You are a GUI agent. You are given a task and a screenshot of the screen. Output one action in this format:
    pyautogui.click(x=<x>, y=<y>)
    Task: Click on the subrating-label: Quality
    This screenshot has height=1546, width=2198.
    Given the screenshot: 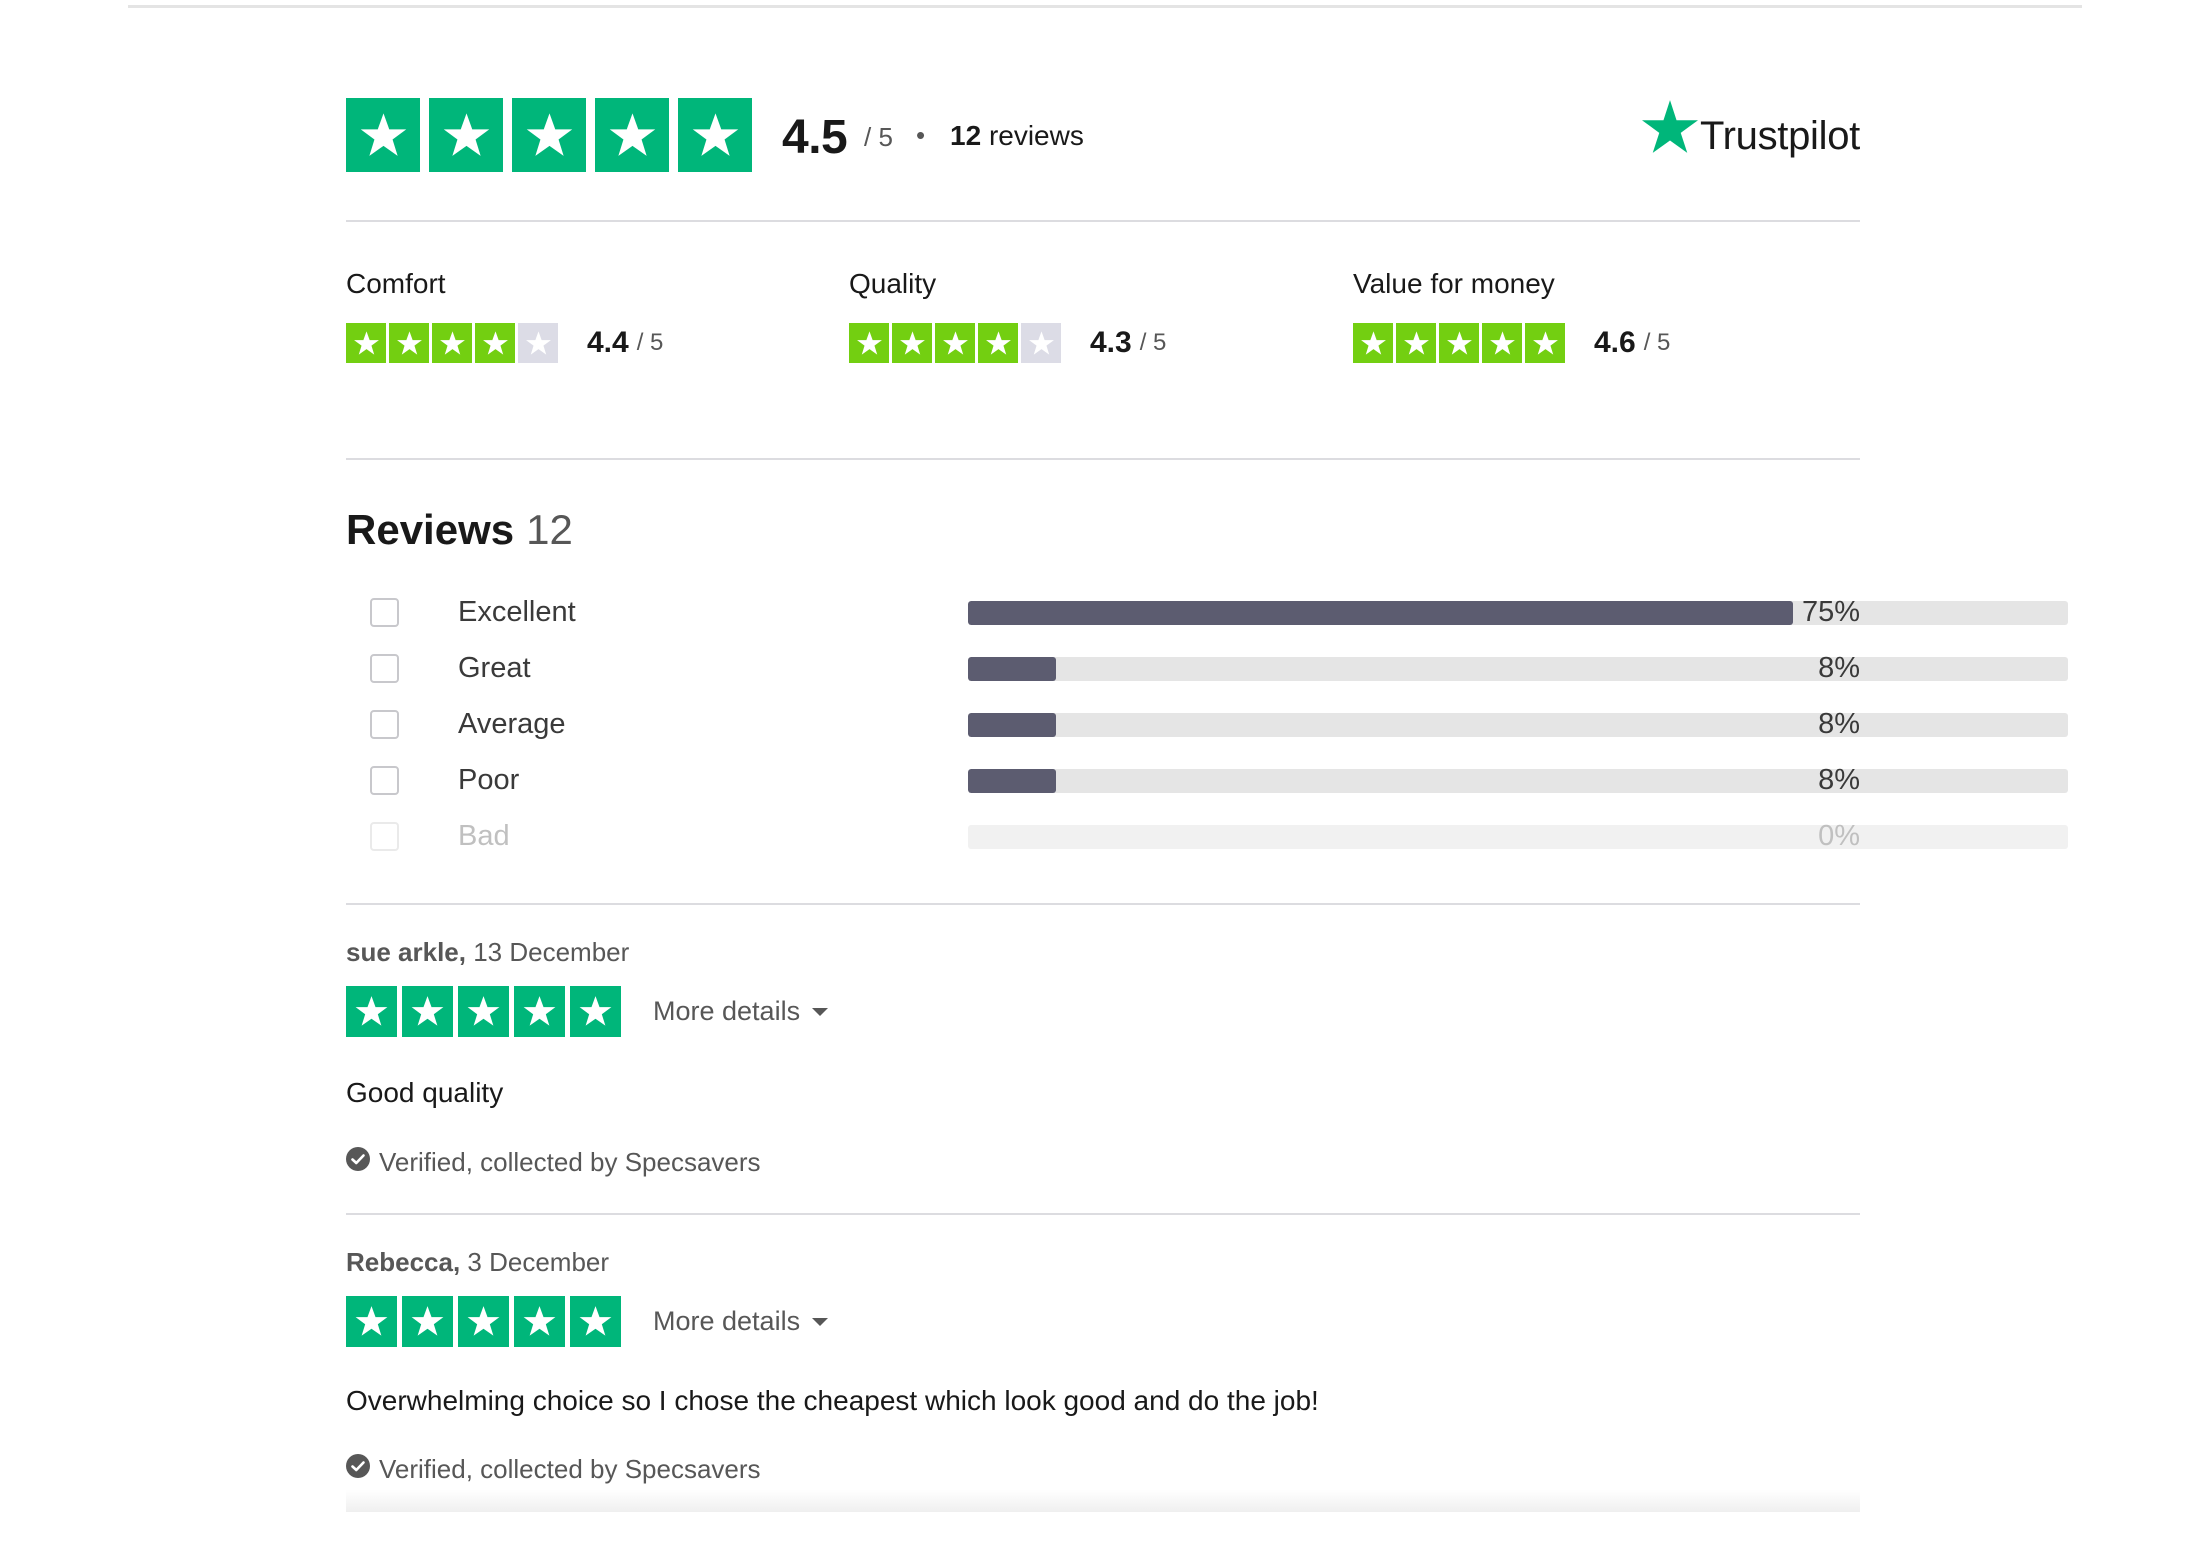 What is the action you would take?
    pyautogui.click(x=893, y=283)
    